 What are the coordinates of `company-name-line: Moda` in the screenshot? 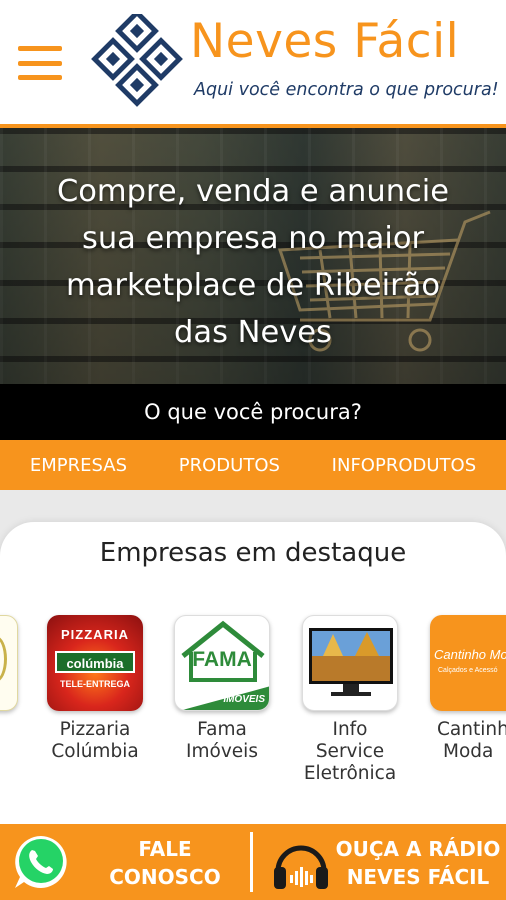 It's located at (468, 751).